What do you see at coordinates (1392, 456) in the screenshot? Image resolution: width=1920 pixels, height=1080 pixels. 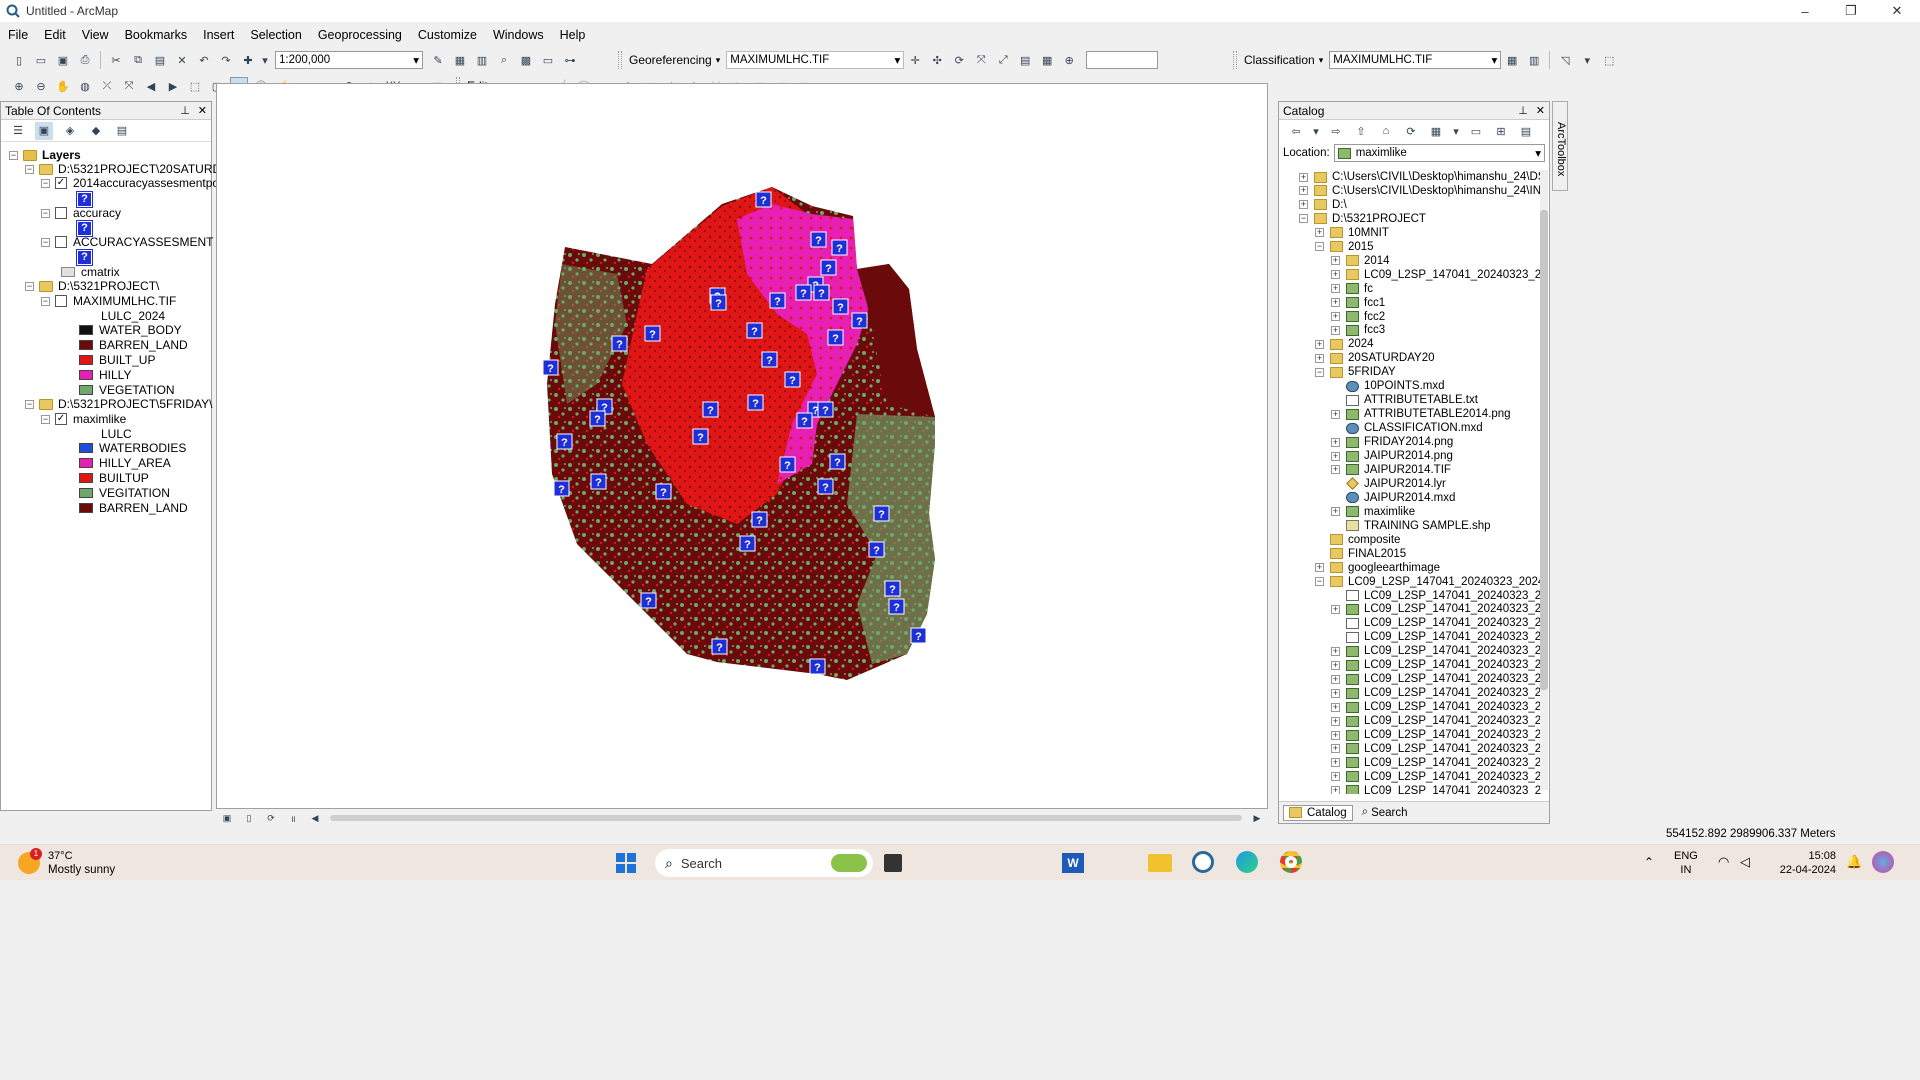 I see `catalog-tree-item: + JAIPUR2014.png` at bounding box center [1392, 456].